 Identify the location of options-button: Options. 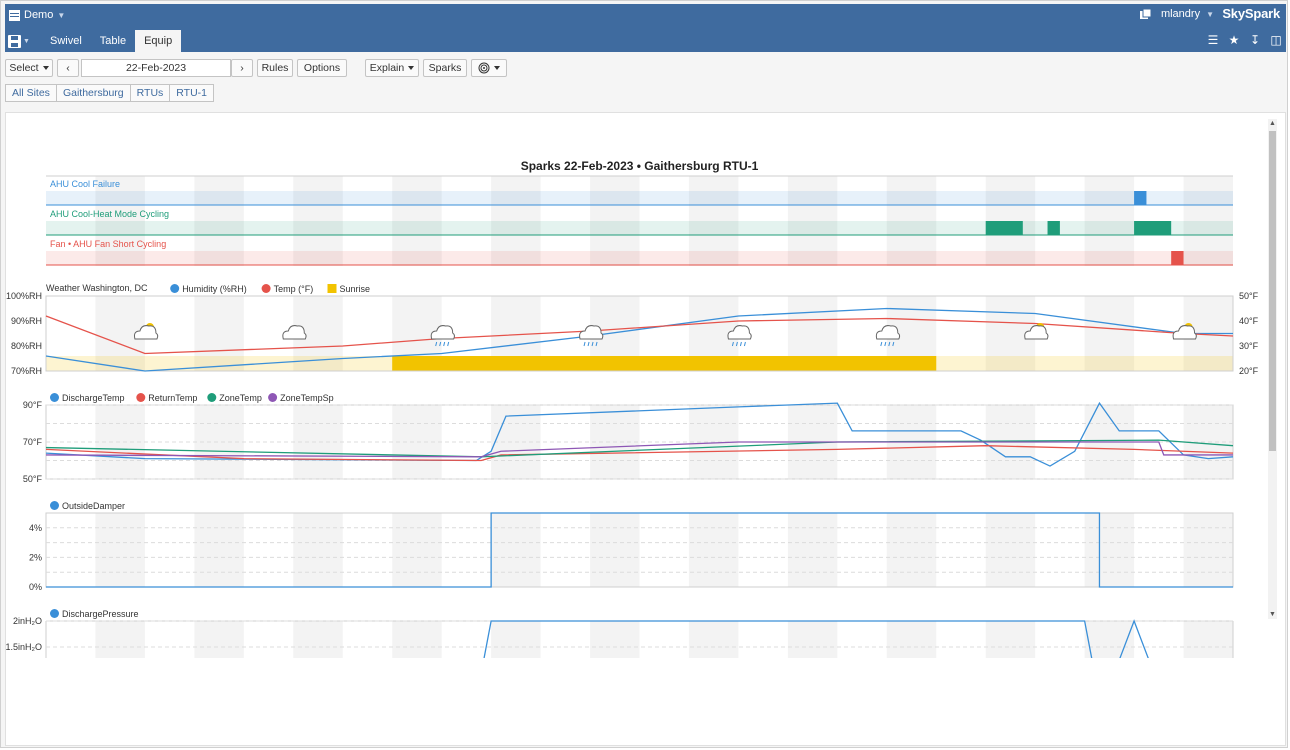
(322, 68).